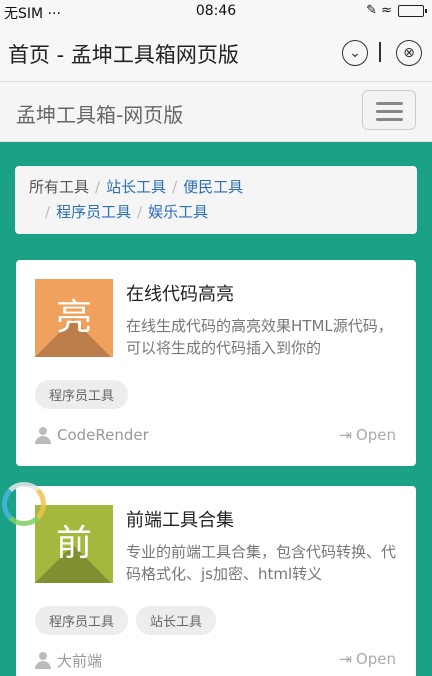  I want to click on tag-list: 程序员工具 站长工具, so click(126, 620).